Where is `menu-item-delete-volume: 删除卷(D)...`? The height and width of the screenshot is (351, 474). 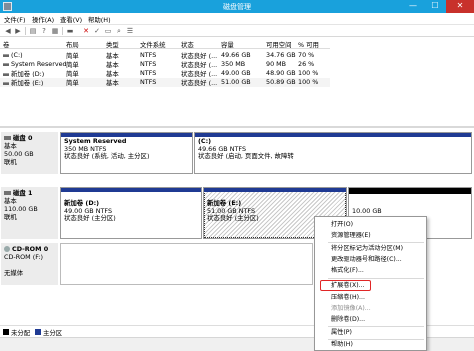
menu-item-delete-volume: 删除卷(D)... is located at coordinates (371, 320).